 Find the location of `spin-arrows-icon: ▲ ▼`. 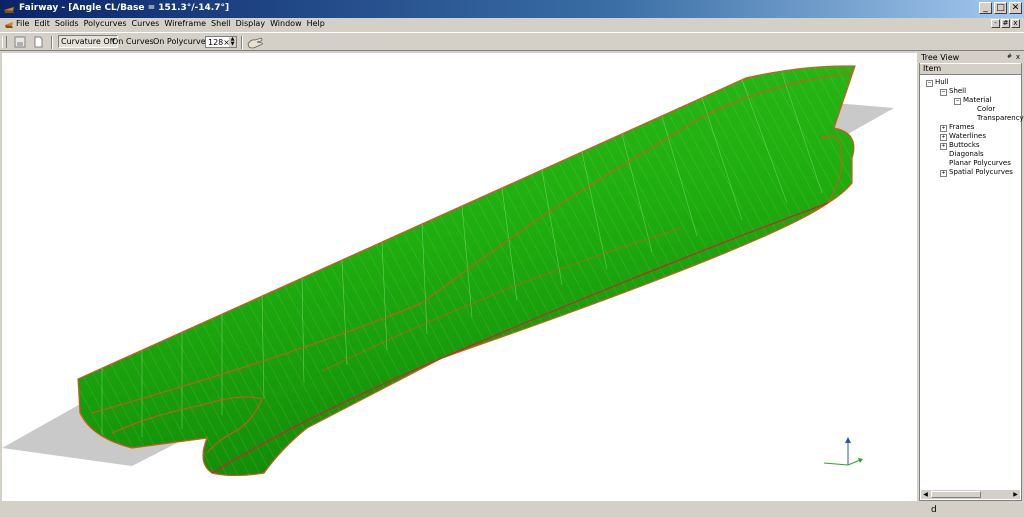

spin-arrows-icon: ▲ ▼ is located at coordinates (232, 42).